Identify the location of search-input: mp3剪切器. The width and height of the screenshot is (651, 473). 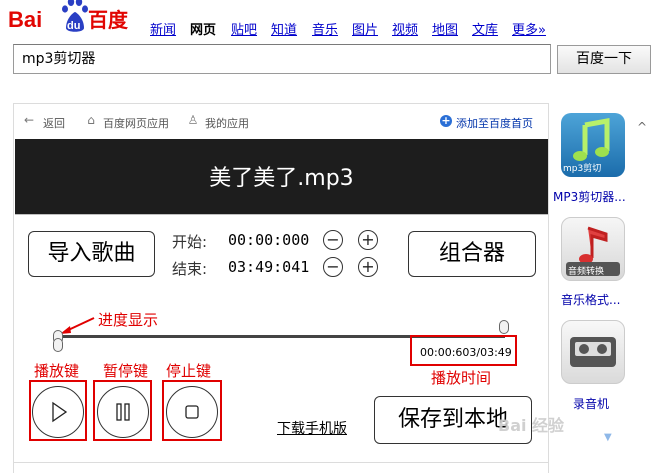
(282, 59).